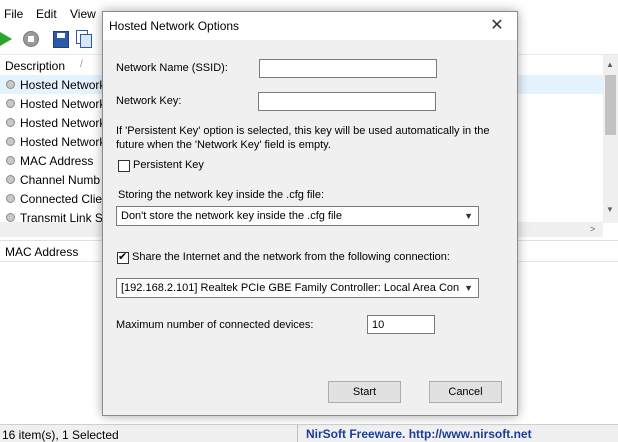 The image size is (618, 442). What do you see at coordinates (13, 14) in the screenshot?
I see `menu-file: File` at bounding box center [13, 14].